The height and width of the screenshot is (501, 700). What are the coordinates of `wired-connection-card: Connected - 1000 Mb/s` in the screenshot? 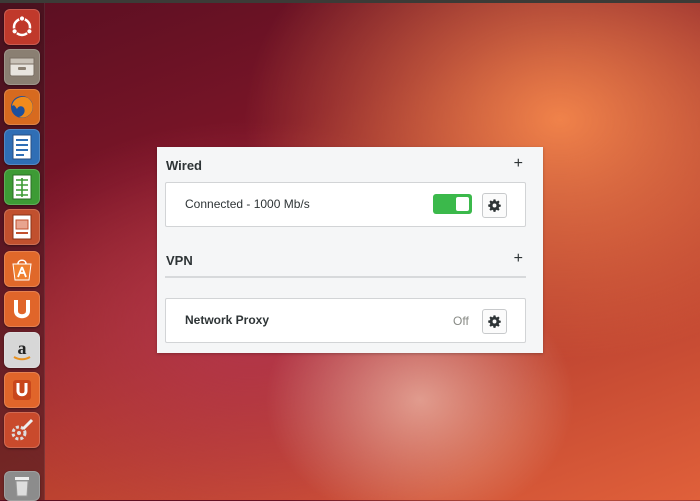 It's located at (345, 204).